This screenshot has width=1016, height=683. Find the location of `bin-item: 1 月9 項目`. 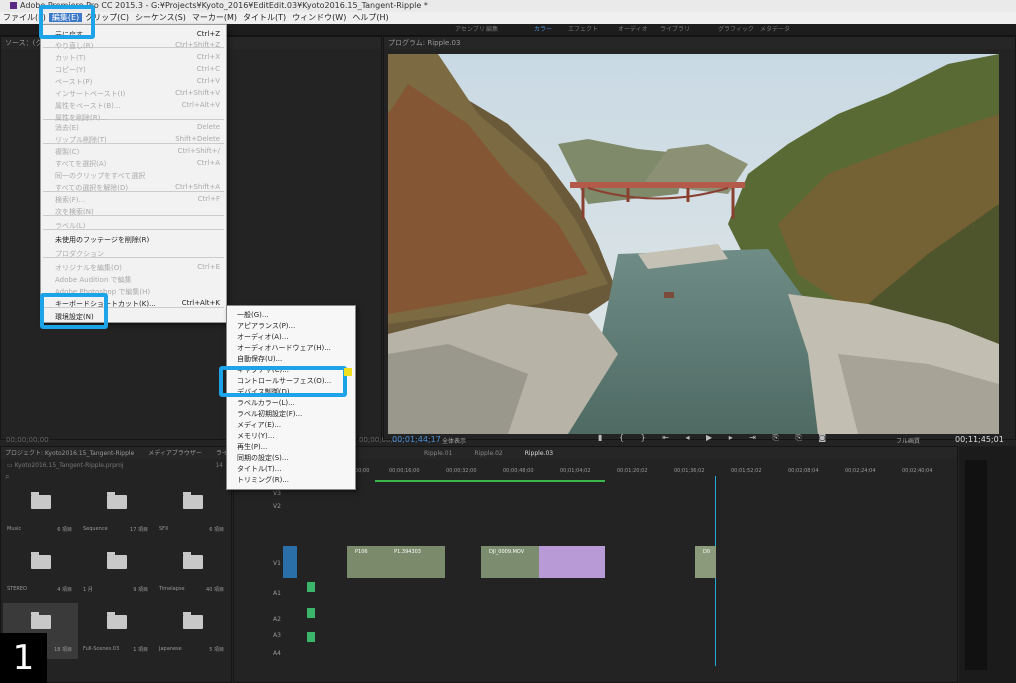

bin-item: 1 月9 項目 is located at coordinates (116, 571).